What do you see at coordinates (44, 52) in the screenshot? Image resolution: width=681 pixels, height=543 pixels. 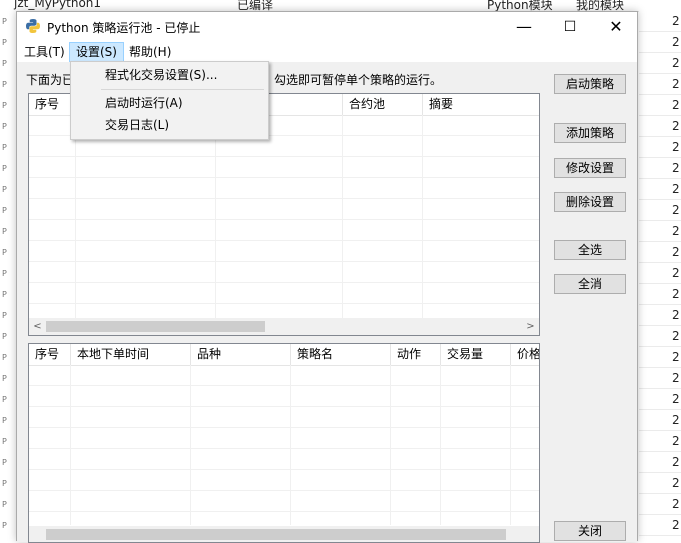 I see `menu-tools: 工具(T)` at bounding box center [44, 52].